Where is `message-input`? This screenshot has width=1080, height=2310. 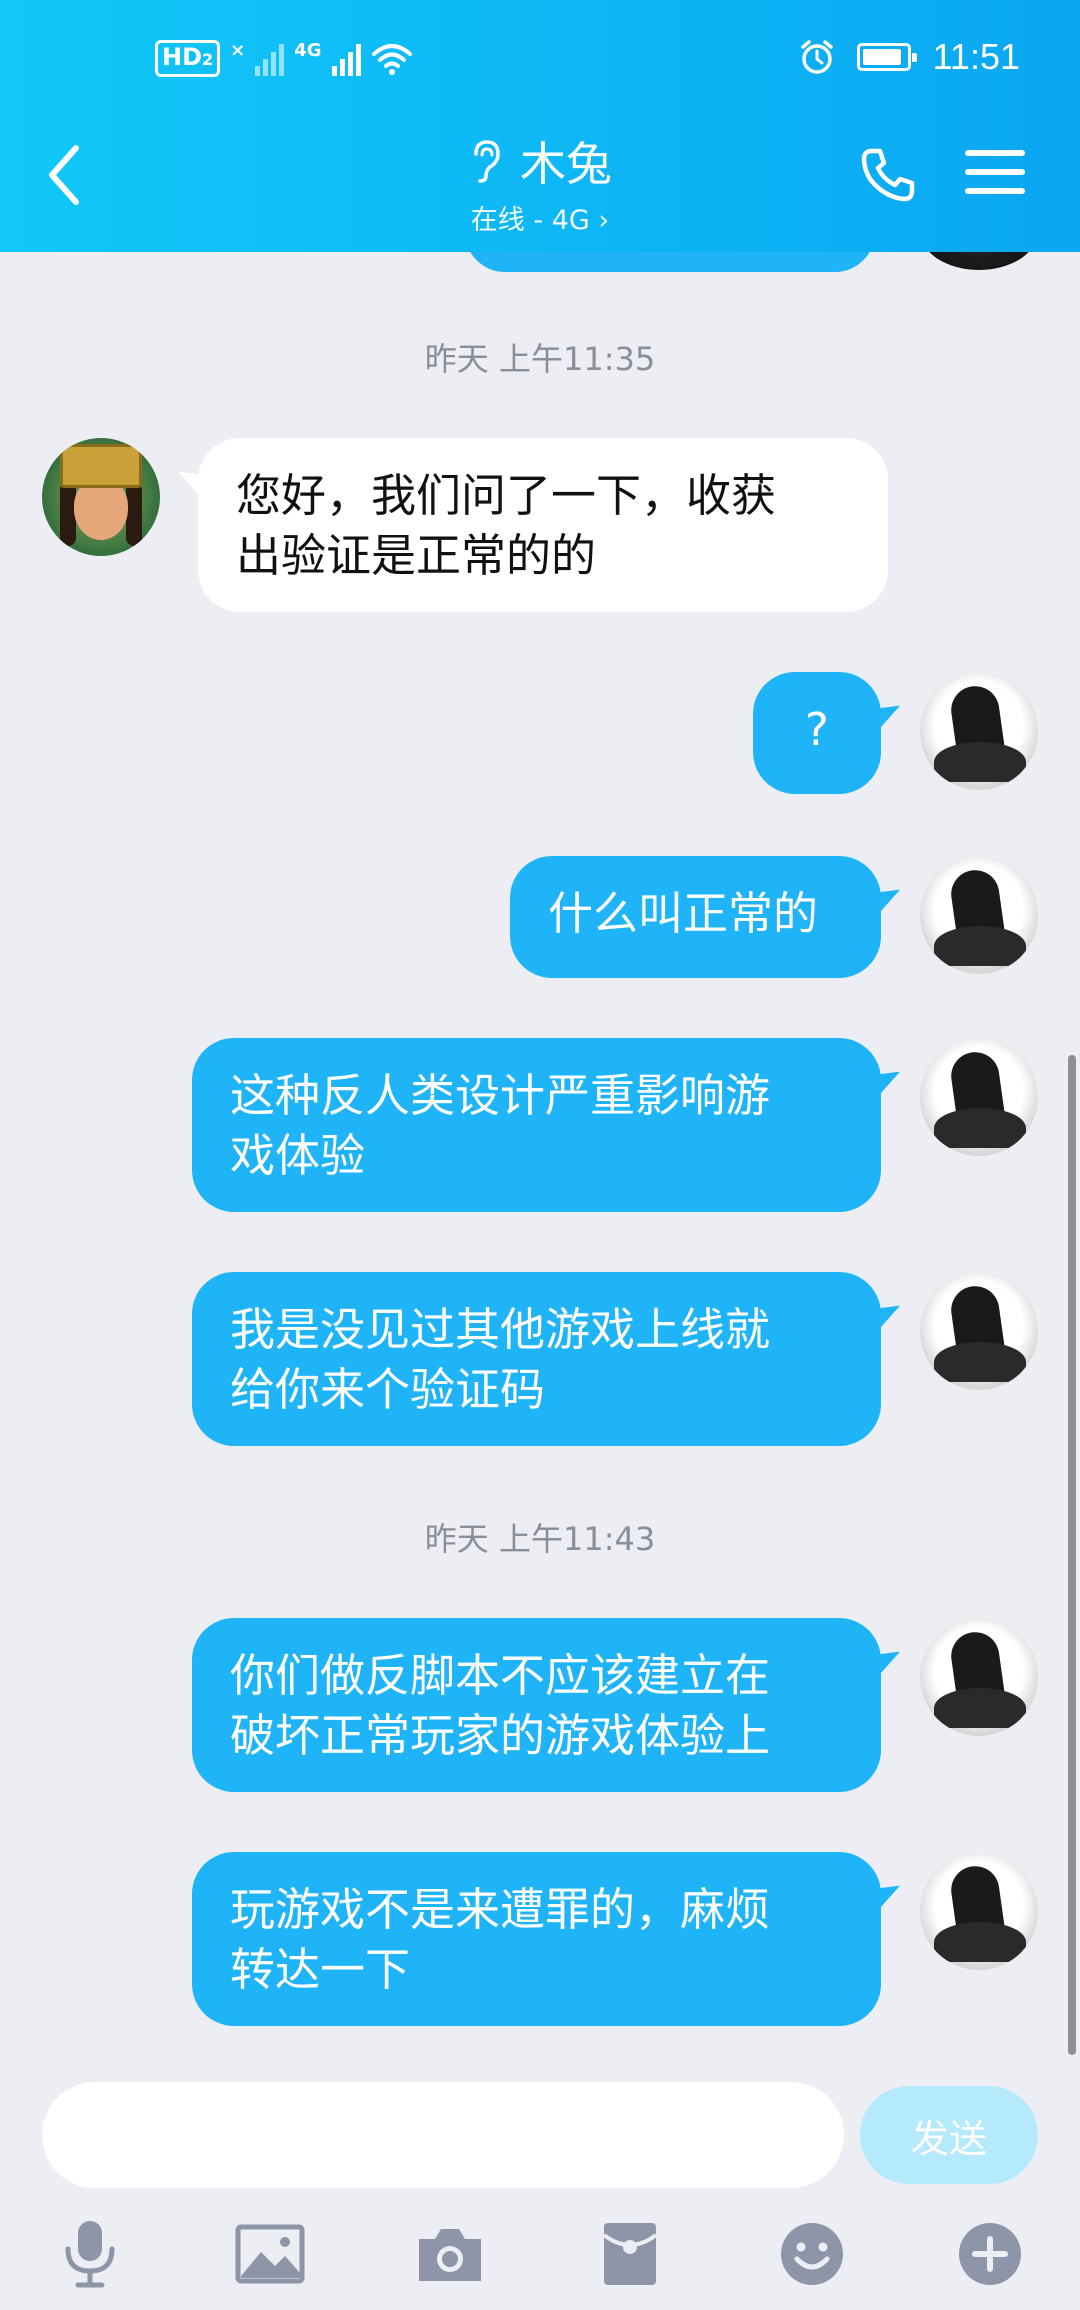 message-input is located at coordinates (443, 2135).